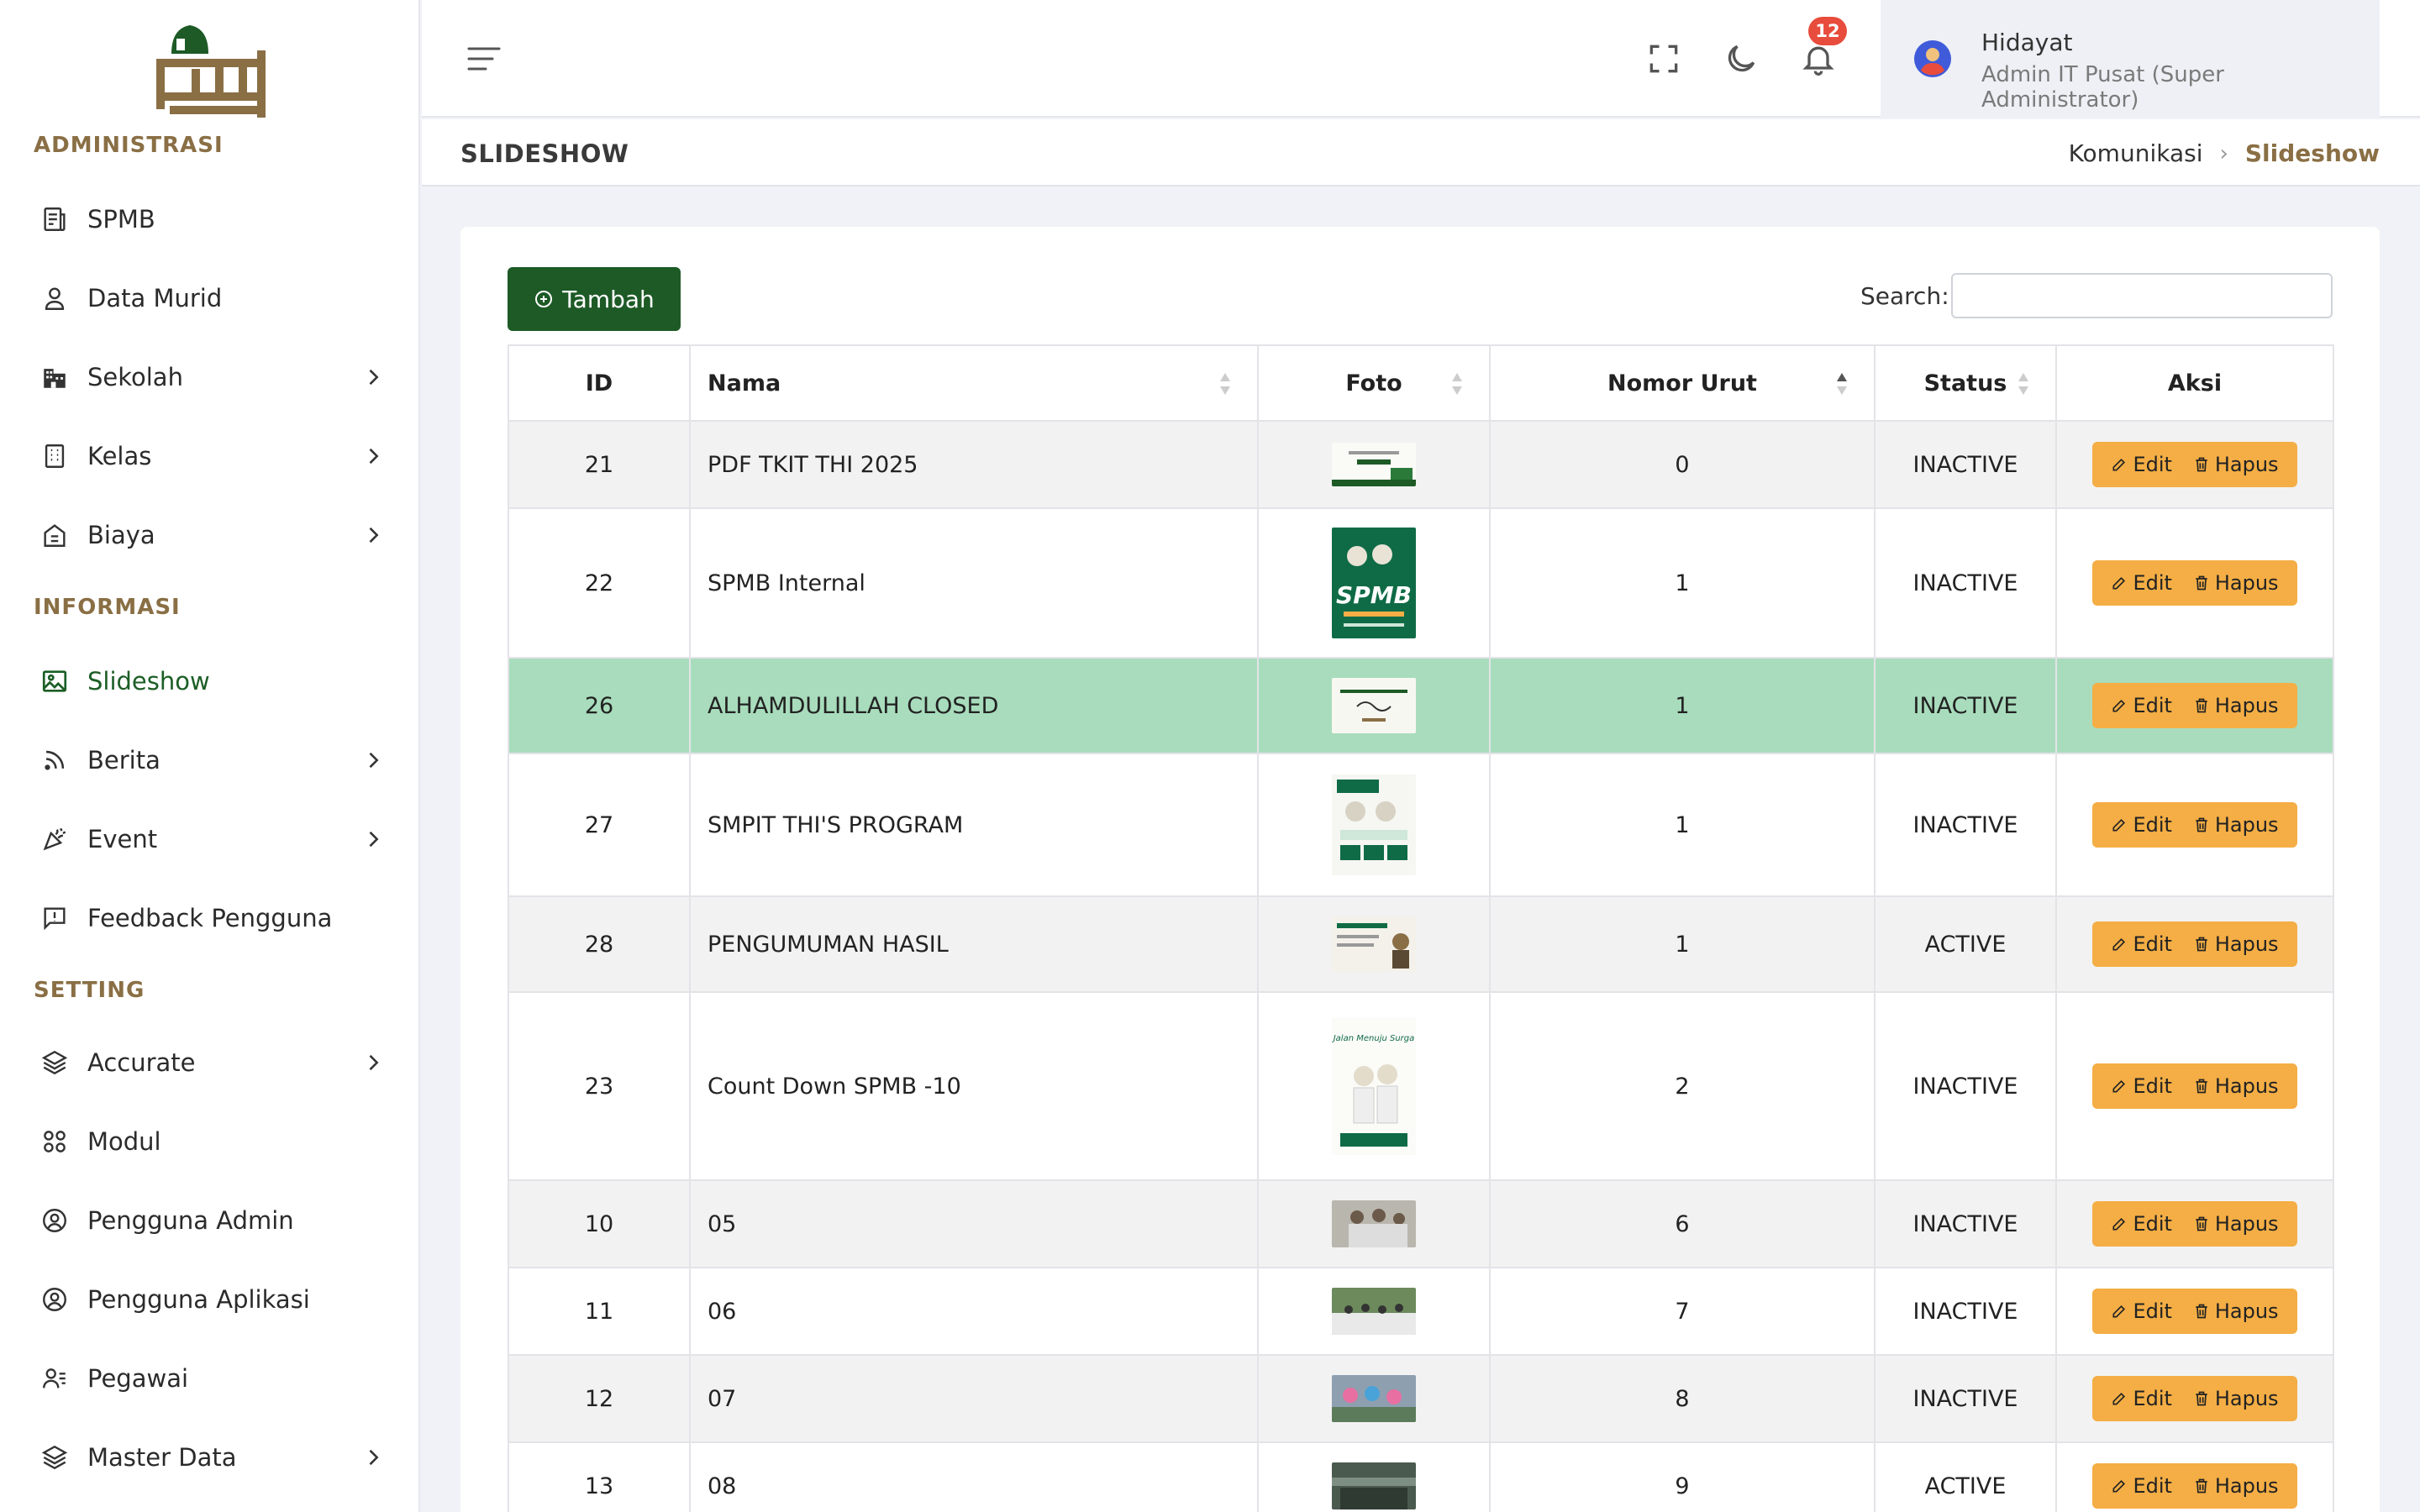 Image resolution: width=2420 pixels, height=1512 pixels. Describe the element at coordinates (594, 299) in the screenshot. I see `add-button: Tambah` at that location.